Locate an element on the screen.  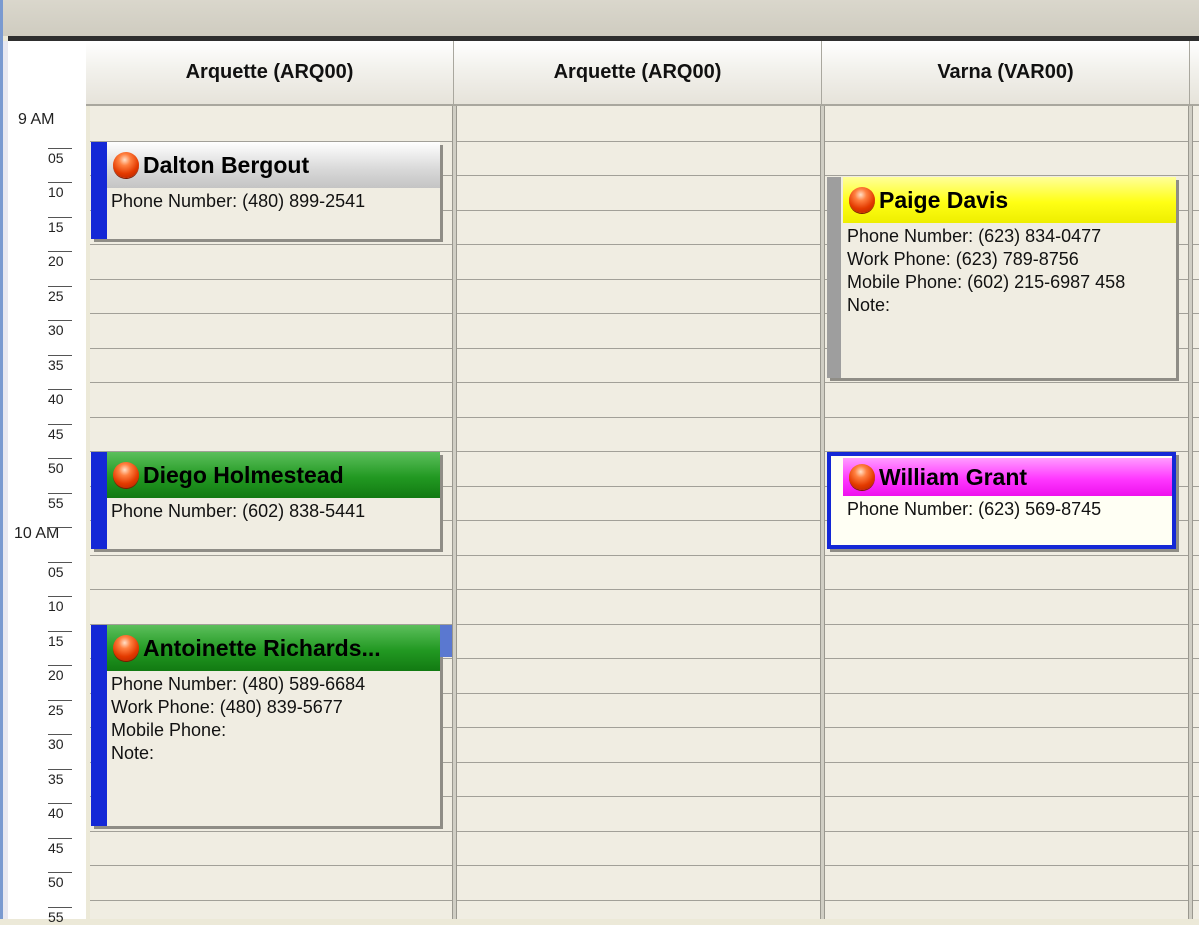
appointment-detail-line: Phone Number: (480) 899-2541 is located at coordinates (238, 201).